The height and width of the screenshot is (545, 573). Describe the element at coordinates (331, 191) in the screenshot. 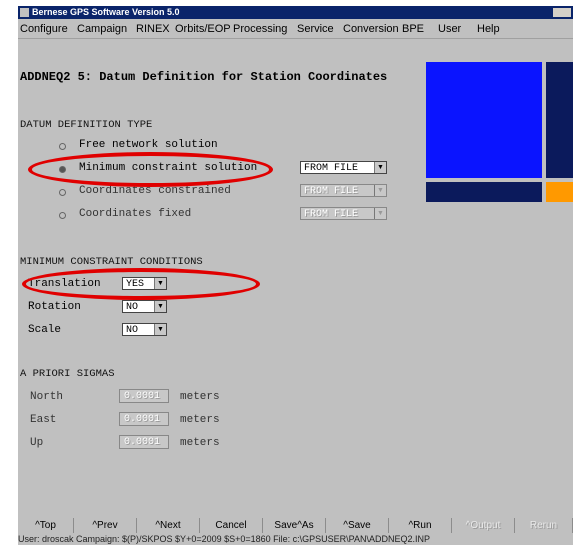

I see `coordinates-constrained-combo-value: FROM FILE` at that location.